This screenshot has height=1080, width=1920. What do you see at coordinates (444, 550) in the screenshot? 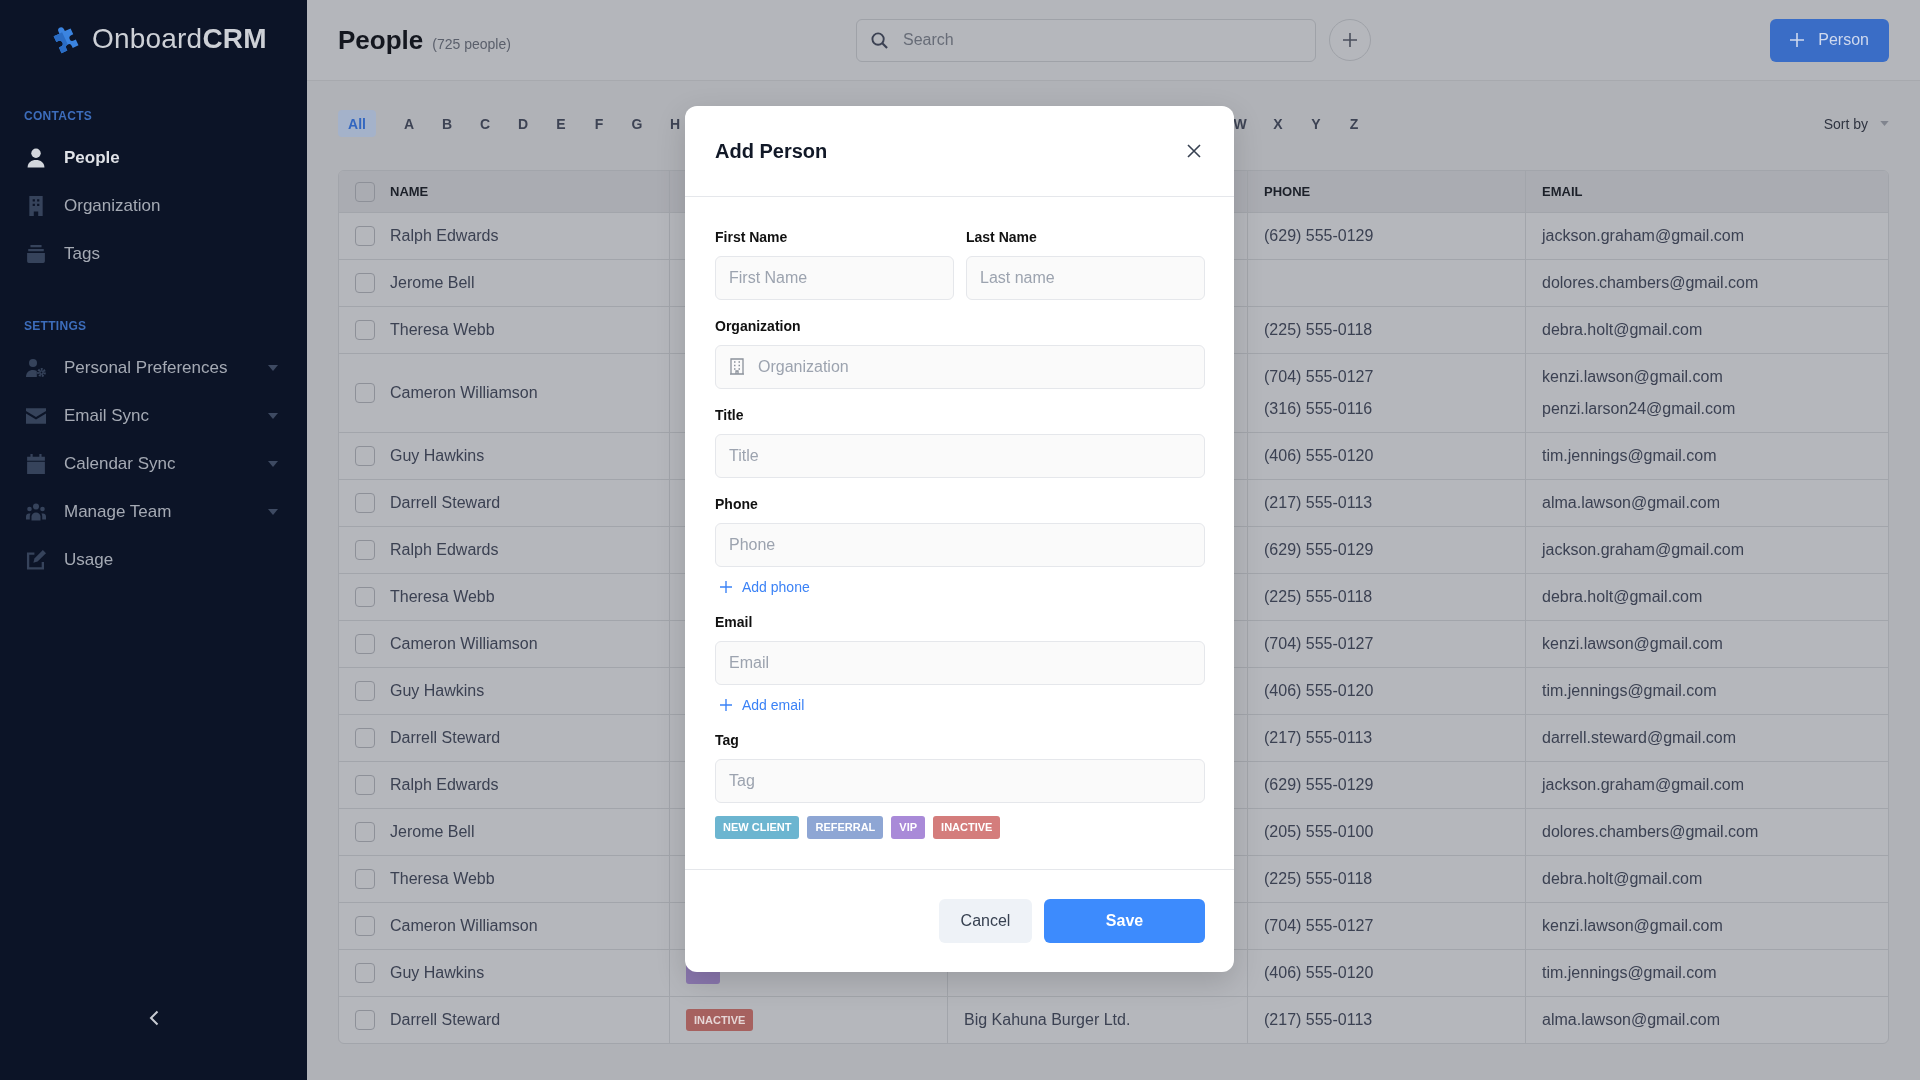
I see `person-name: Ralph Edwards` at bounding box center [444, 550].